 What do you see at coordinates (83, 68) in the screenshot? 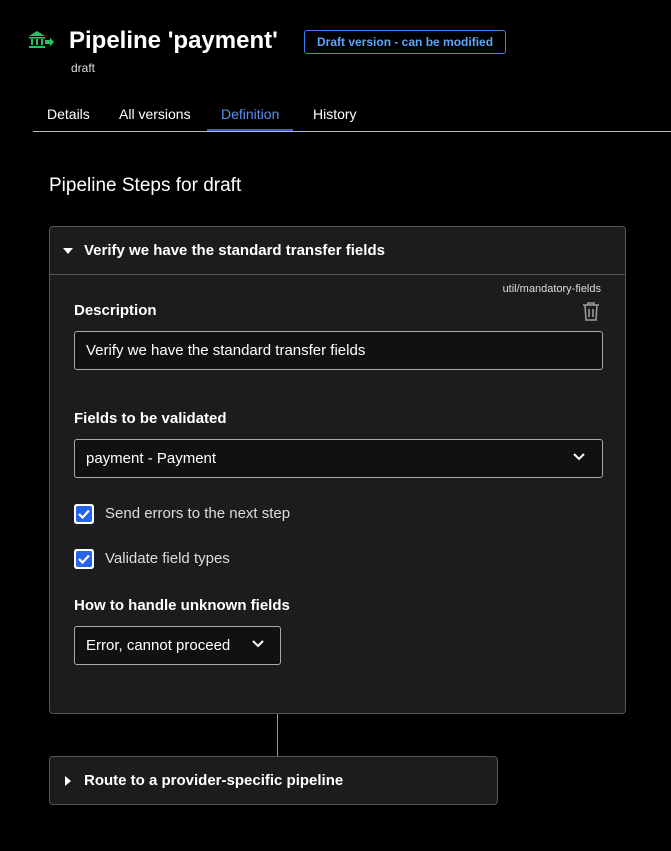
I see `page-subtitle: draft` at bounding box center [83, 68].